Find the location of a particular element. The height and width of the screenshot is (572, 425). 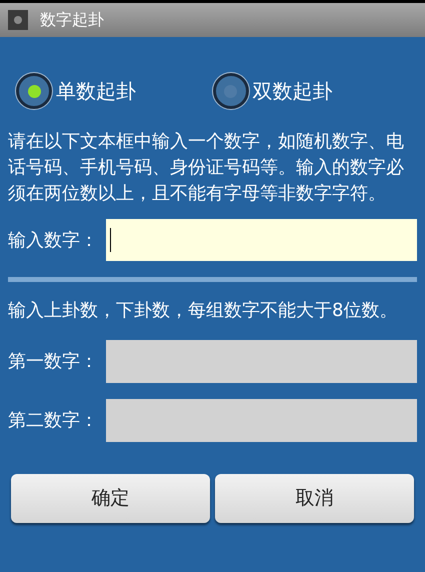

field-label: 输入数字： is located at coordinates (53, 240).